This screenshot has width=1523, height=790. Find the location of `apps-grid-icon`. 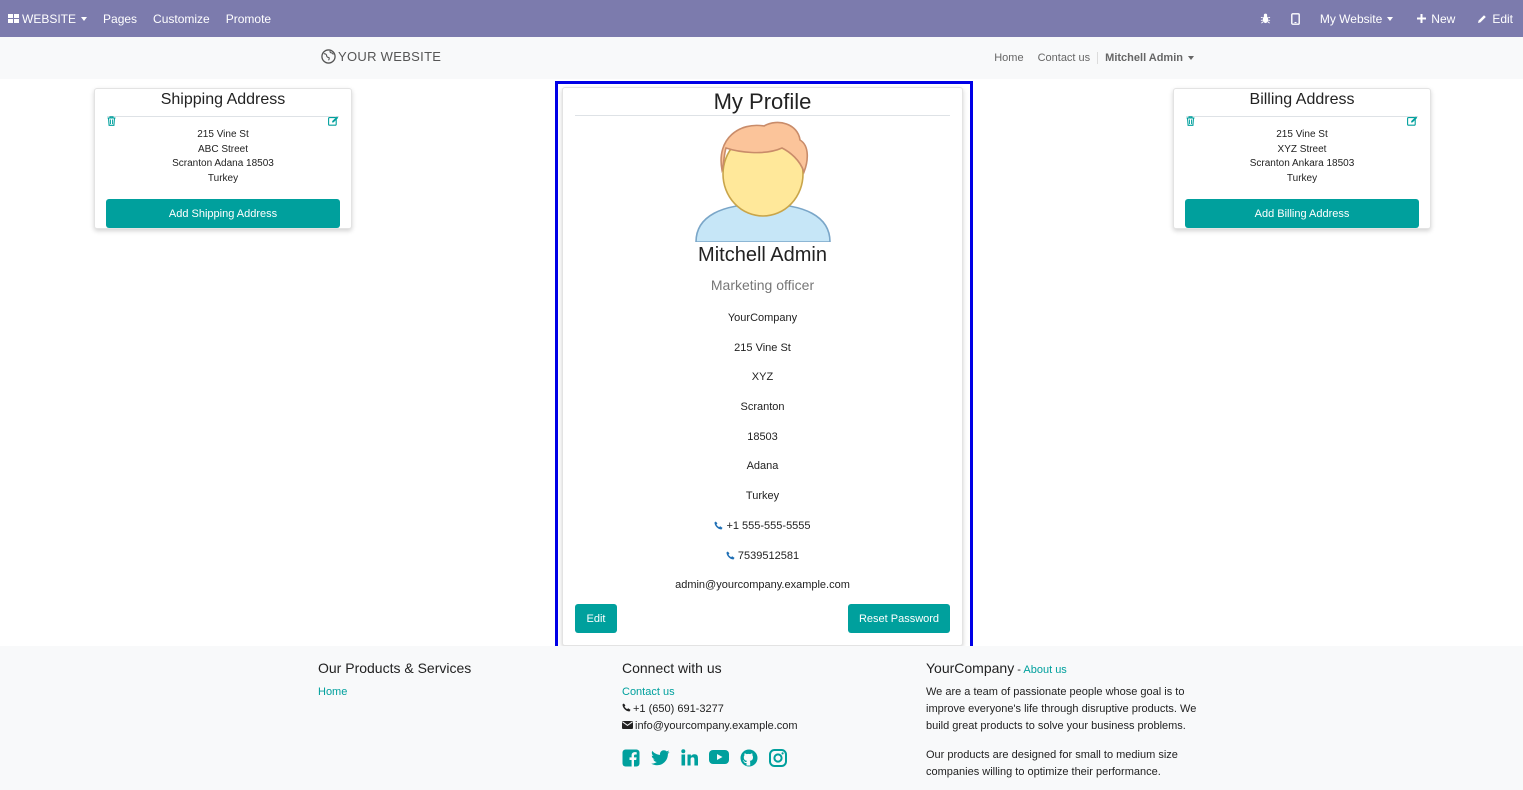

apps-grid-icon is located at coordinates (13, 18).